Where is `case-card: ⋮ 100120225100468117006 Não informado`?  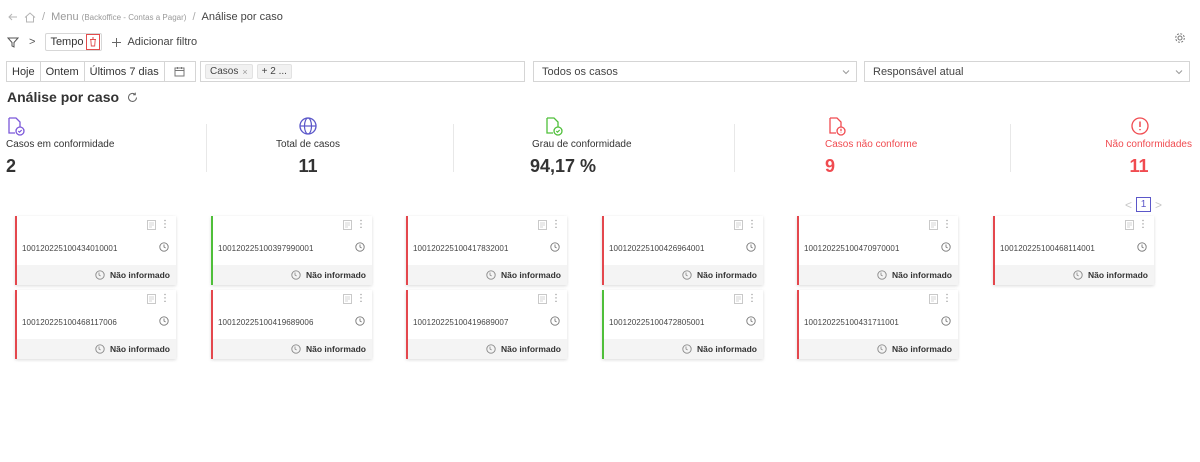 case-card: ⋮ 100120225100468117006 Não informado is located at coordinates (95, 324).